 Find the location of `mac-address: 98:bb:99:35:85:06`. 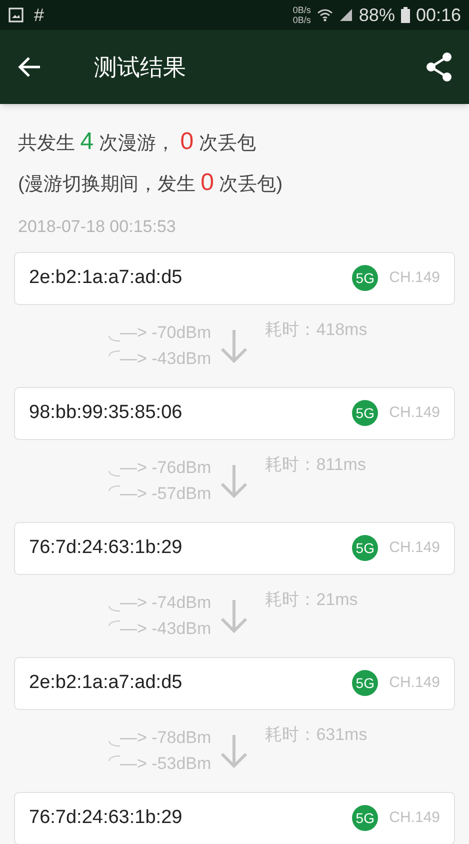

mac-address: 98:bb:99:35:85:06 is located at coordinates (105, 412).